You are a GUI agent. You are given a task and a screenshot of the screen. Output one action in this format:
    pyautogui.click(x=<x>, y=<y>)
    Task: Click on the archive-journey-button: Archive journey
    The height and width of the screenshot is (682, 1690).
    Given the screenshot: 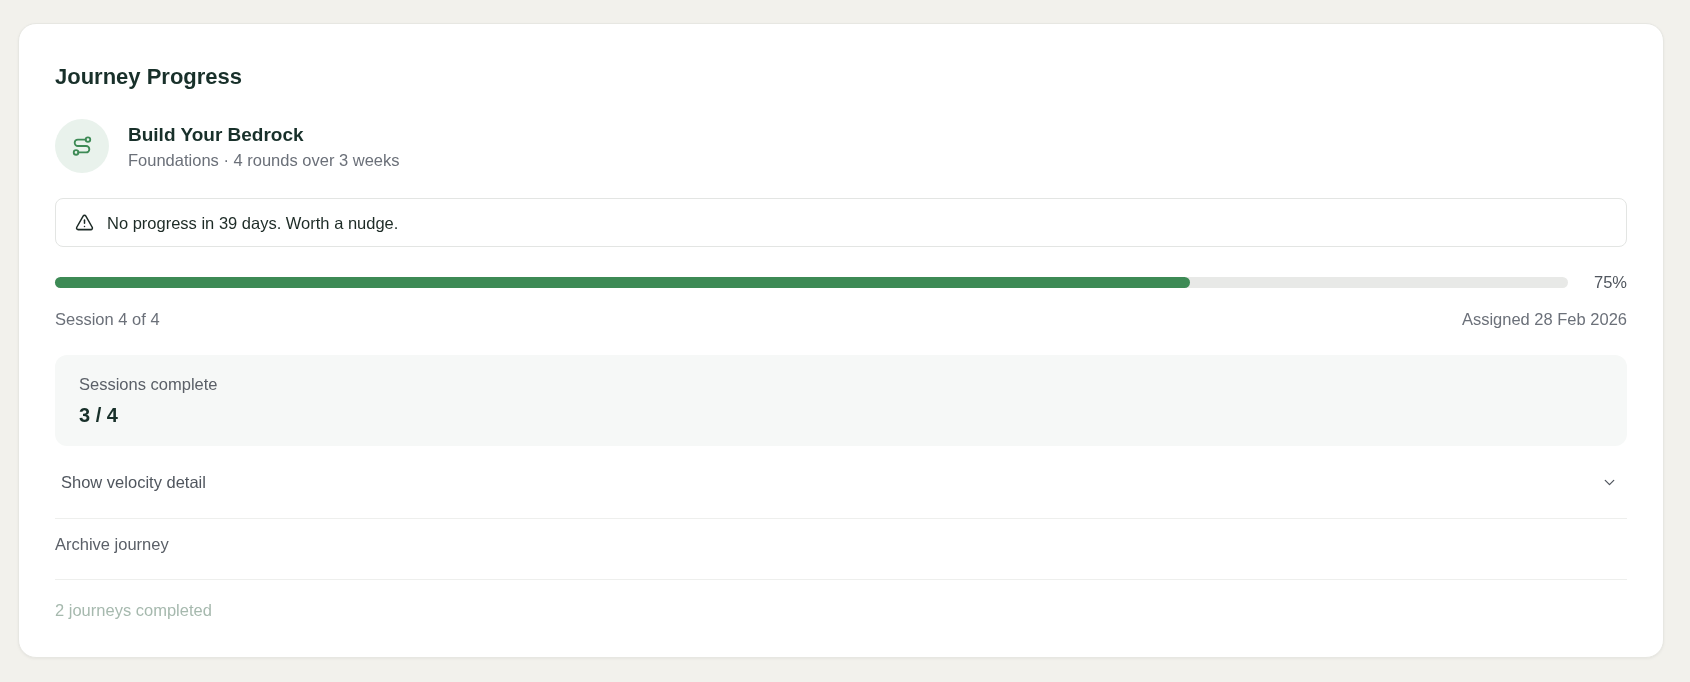 What is the action you would take?
    pyautogui.click(x=112, y=544)
    